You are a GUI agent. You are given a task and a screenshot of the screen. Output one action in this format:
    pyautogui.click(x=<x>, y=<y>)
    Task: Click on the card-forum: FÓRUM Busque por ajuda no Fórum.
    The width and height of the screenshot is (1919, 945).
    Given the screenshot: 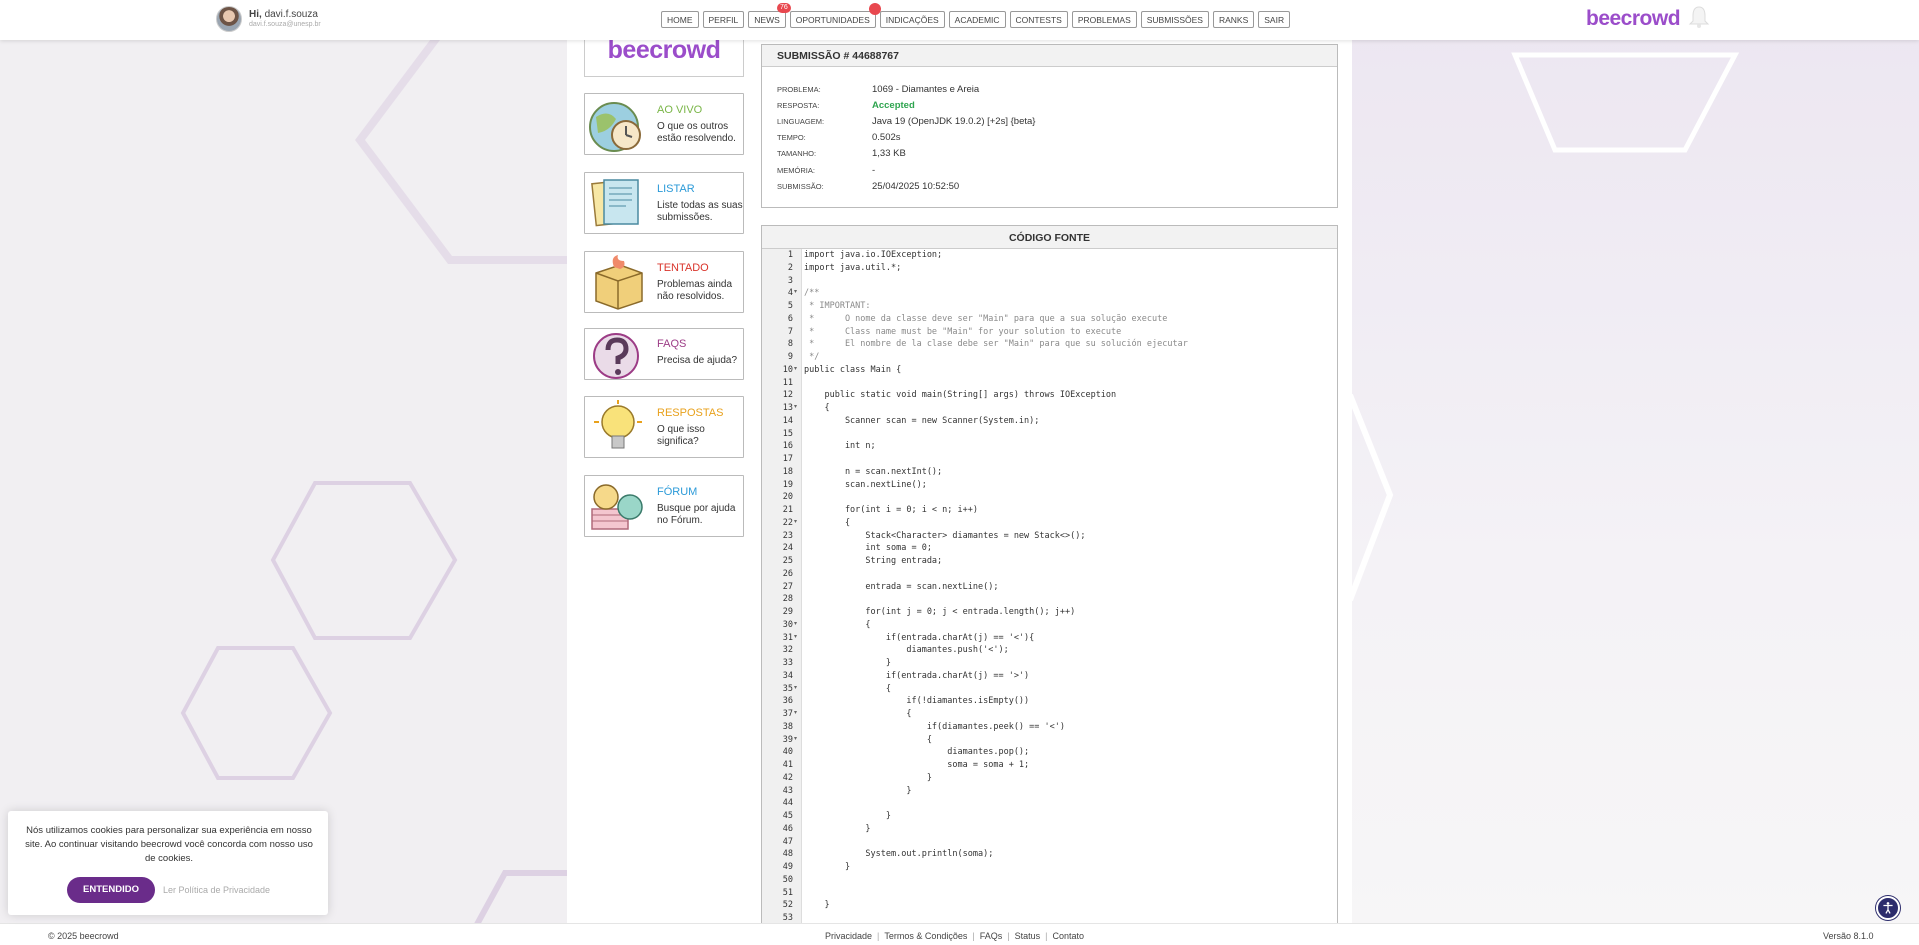 What is the action you would take?
    pyautogui.click(x=664, y=506)
    